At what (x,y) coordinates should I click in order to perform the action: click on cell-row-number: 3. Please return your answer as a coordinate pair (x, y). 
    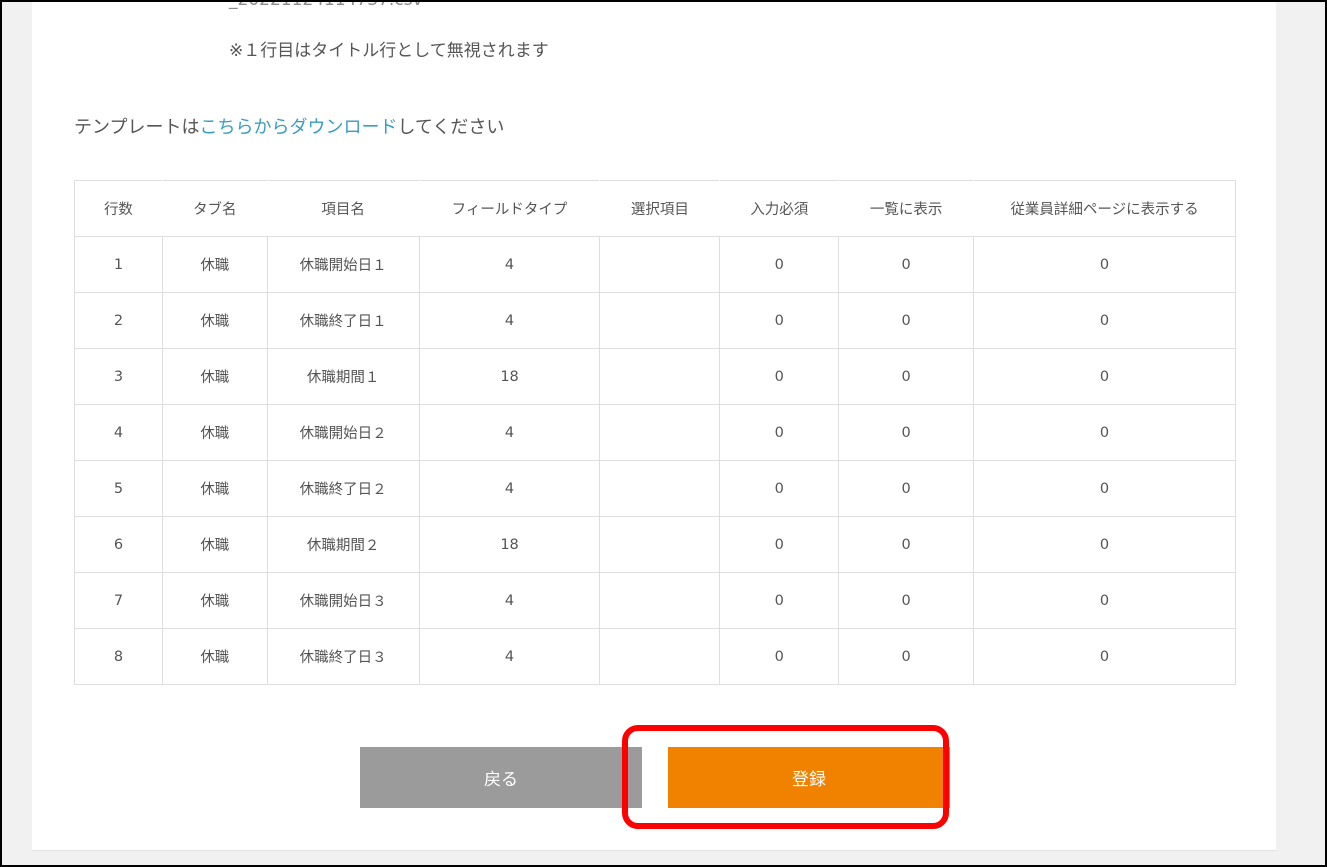
    Looking at the image, I should click on (118, 376).